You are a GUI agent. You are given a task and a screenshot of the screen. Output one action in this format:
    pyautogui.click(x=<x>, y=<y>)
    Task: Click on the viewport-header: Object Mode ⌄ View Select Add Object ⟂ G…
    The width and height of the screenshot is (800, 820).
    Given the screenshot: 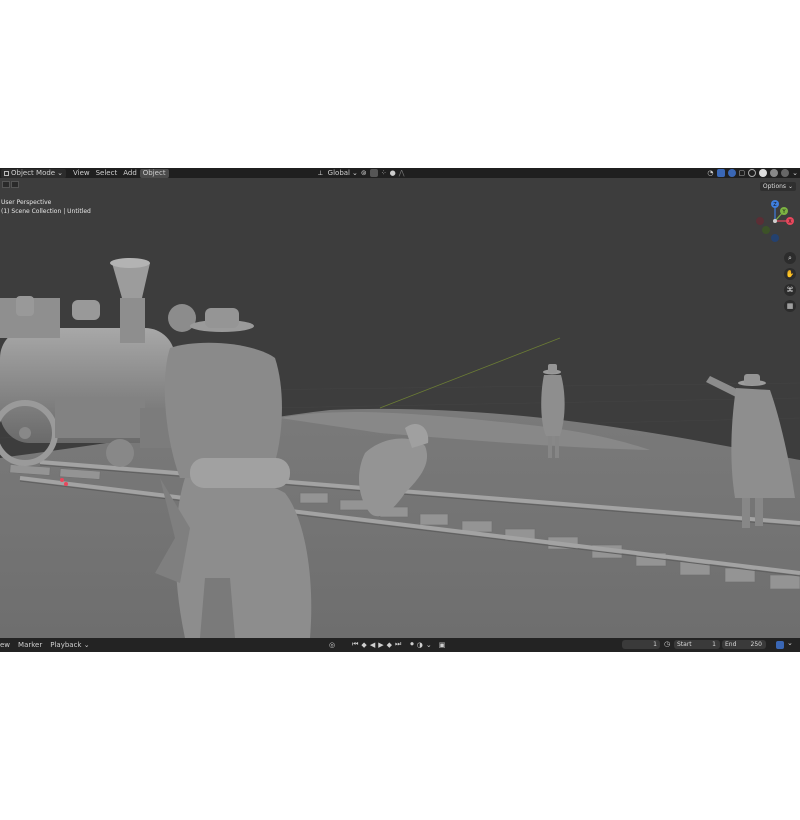 What is the action you would take?
    pyautogui.click(x=400, y=173)
    